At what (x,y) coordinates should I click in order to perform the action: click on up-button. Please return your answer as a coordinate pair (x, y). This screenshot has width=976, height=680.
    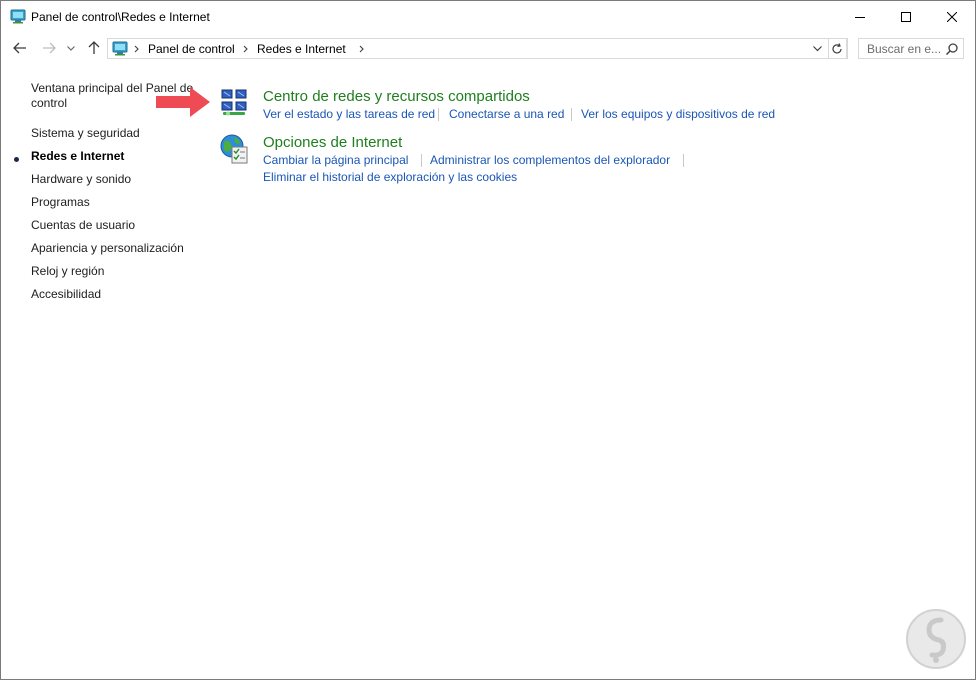
    Looking at the image, I should click on (94, 48).